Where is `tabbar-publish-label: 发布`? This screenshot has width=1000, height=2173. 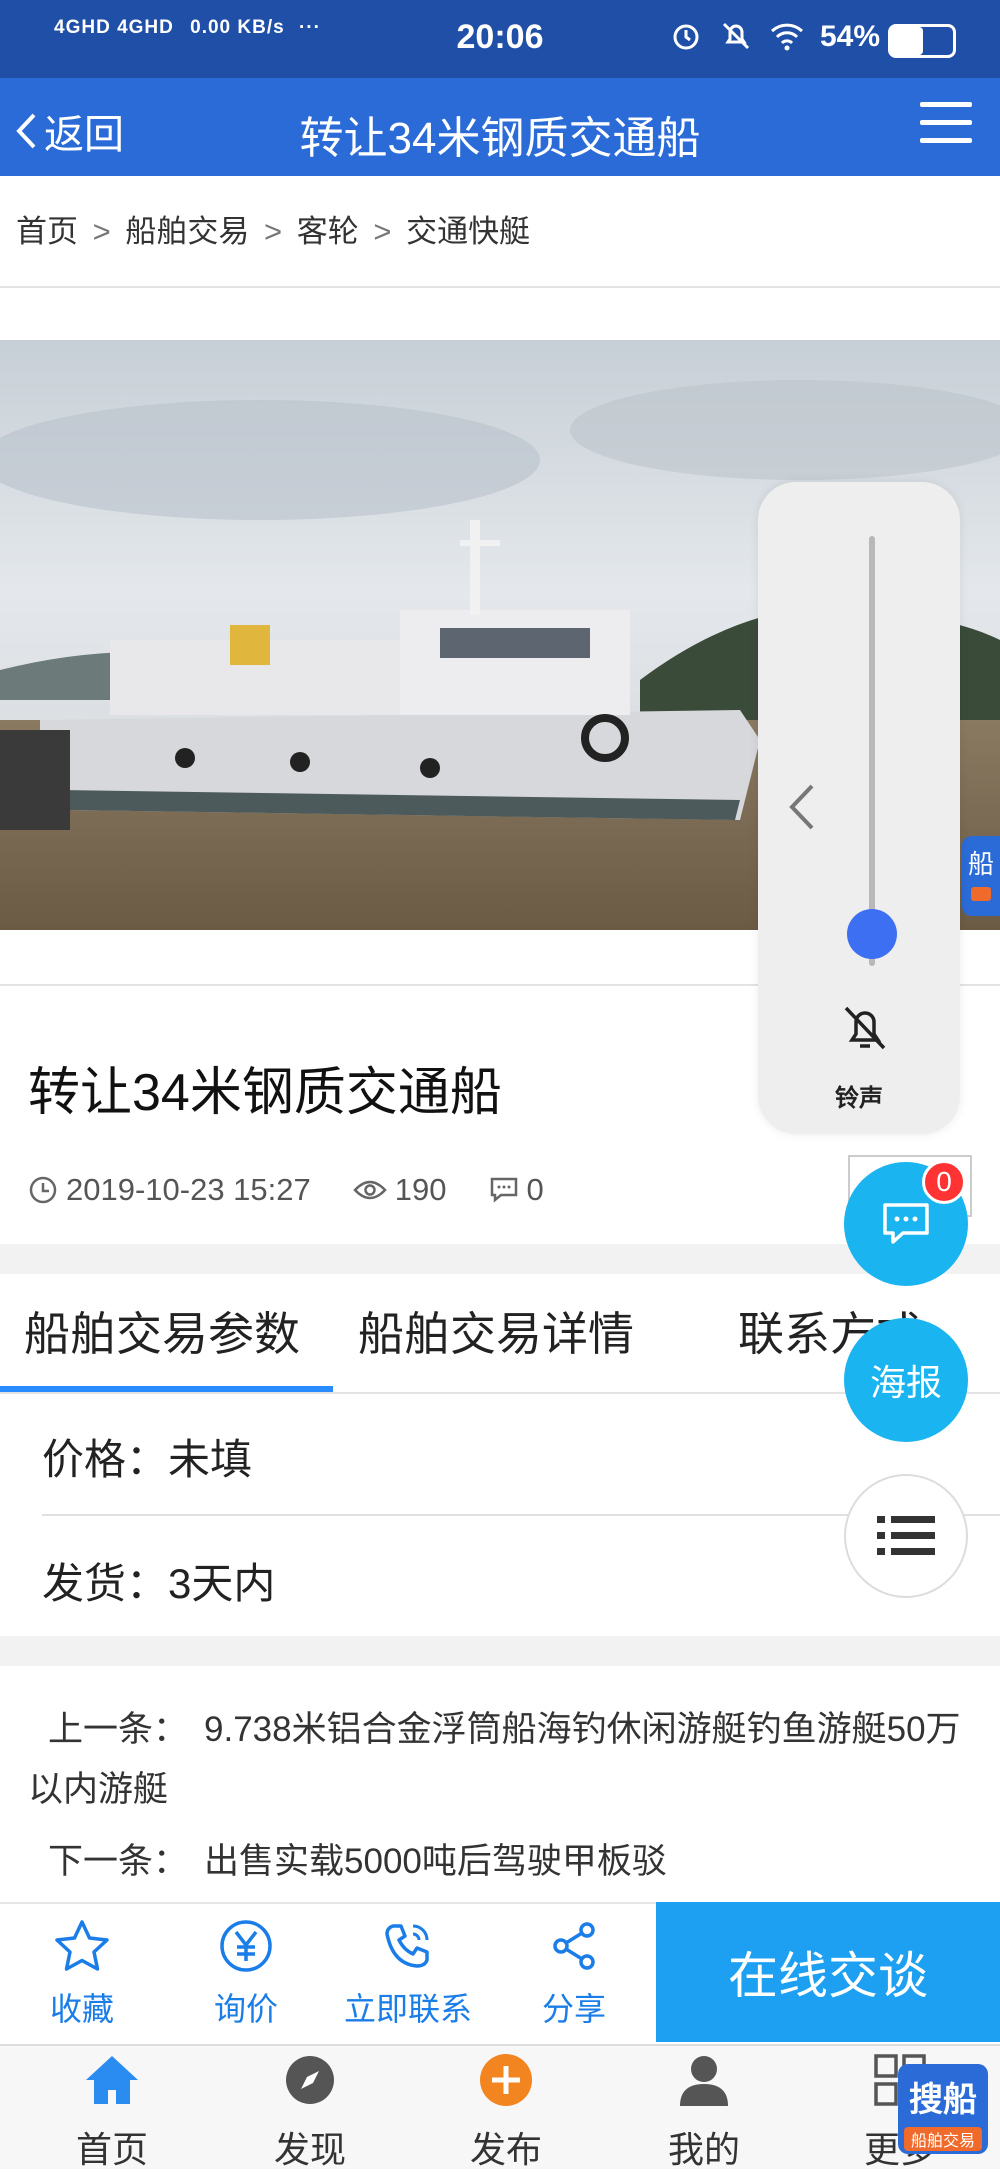
tabbar-publish-label: 发布 is located at coordinates (505, 2149).